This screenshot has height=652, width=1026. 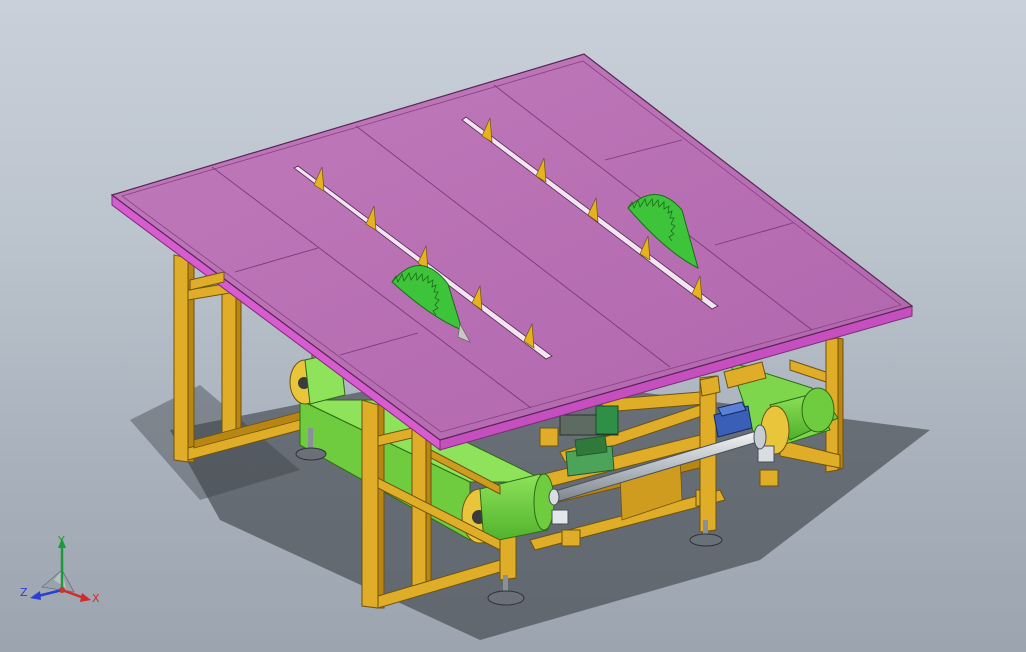 I want to click on z-axis-label: Z, so click(x=24, y=592).